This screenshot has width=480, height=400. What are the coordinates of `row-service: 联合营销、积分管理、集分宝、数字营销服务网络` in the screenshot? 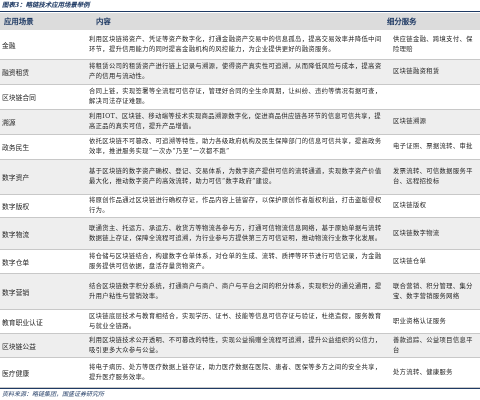 It's located at (433, 291).